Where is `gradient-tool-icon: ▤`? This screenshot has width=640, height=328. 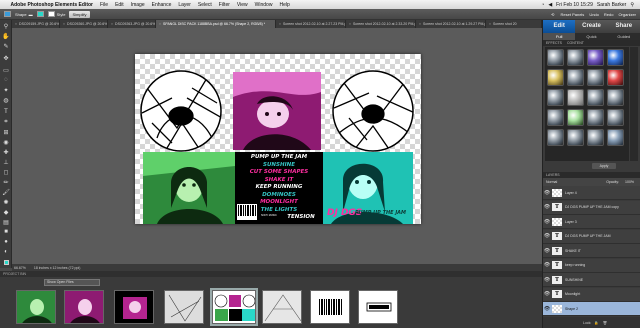
gradient-tool-icon: ▤ is located at coordinates (6, 222).